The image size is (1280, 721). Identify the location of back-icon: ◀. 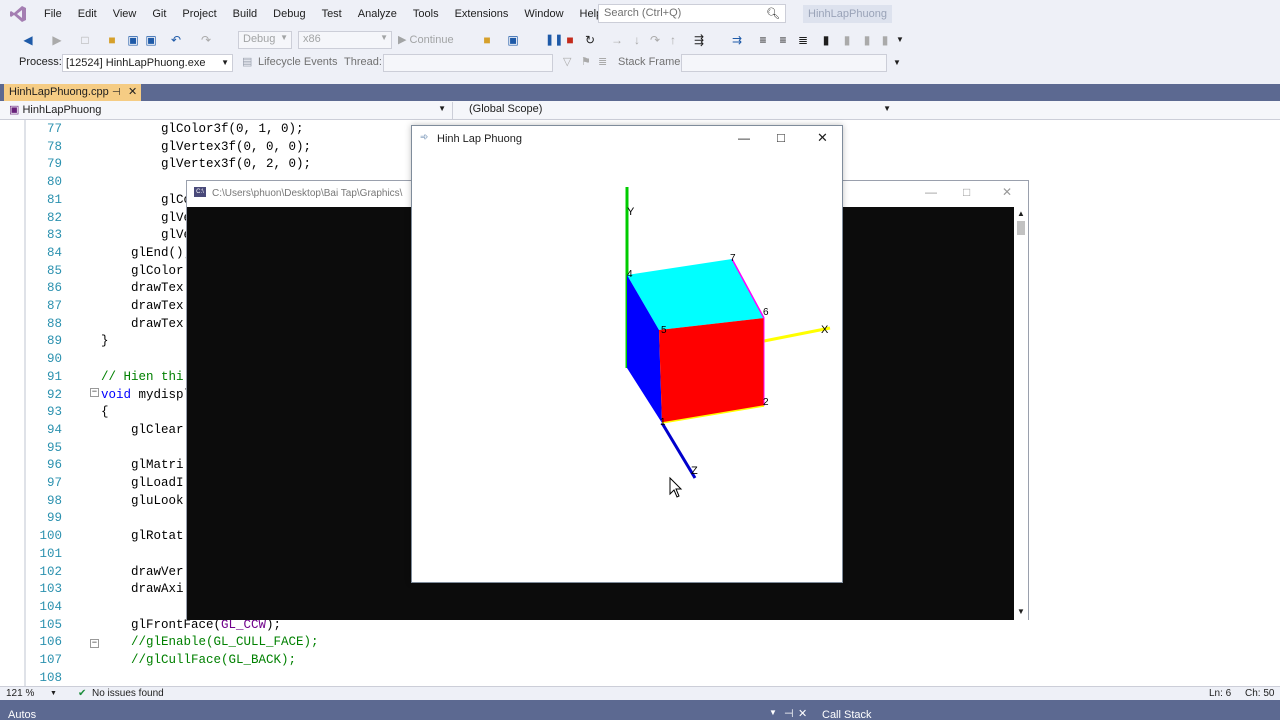
(28, 40).